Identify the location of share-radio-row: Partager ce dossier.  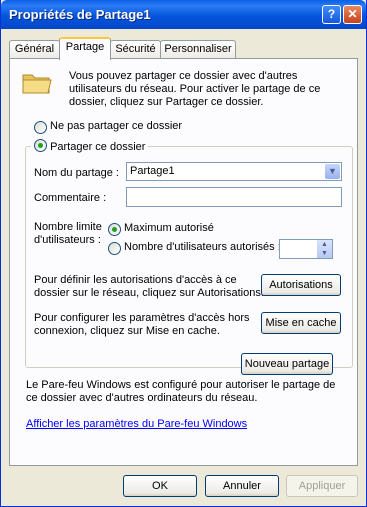
(90, 146).